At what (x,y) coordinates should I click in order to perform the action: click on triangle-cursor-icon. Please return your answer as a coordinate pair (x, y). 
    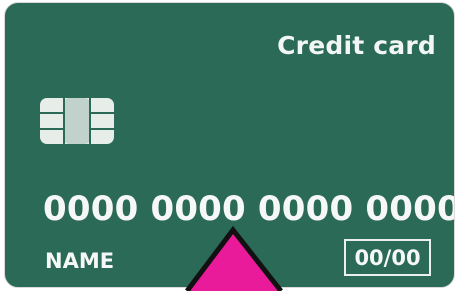
    Looking at the image, I should click on (234, 258).